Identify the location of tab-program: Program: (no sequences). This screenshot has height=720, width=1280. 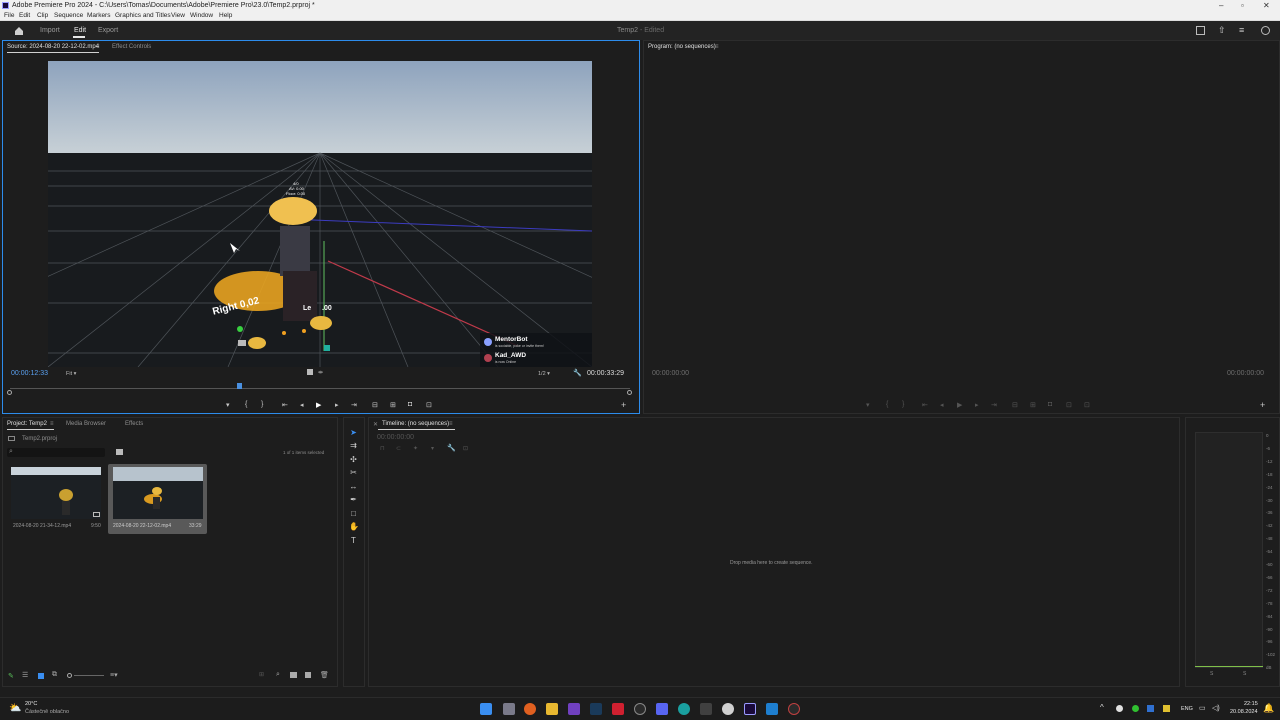
(682, 47).